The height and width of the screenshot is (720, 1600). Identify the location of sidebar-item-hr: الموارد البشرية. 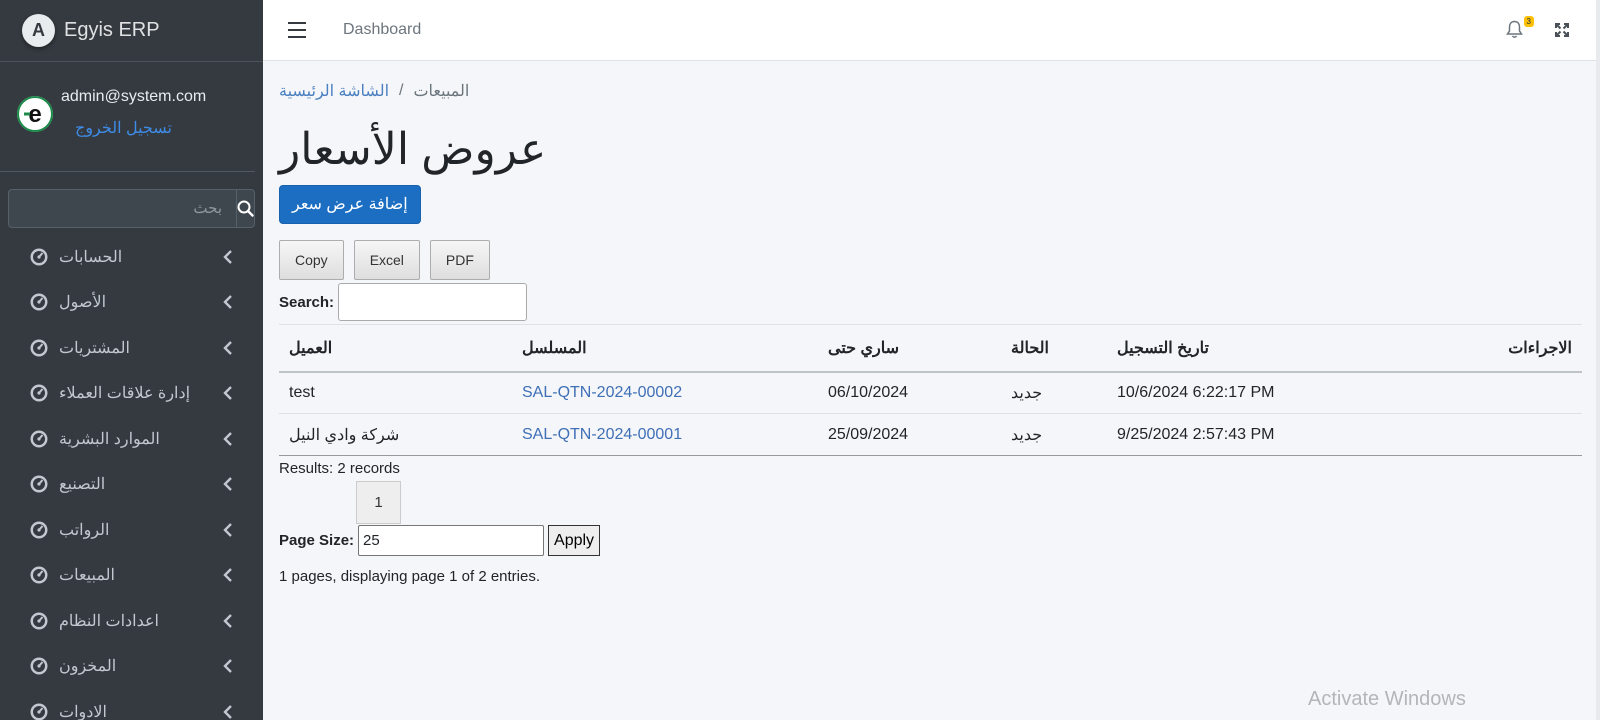
(131, 439).